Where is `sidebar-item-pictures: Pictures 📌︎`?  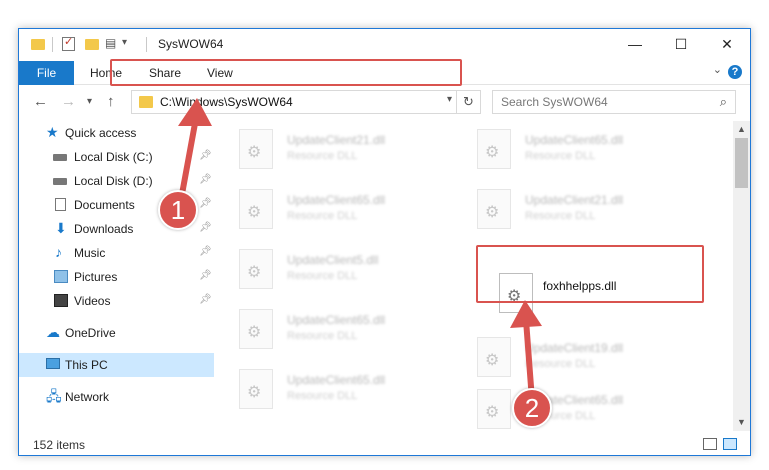 sidebar-item-pictures: Pictures 📌︎ is located at coordinates (116, 277).